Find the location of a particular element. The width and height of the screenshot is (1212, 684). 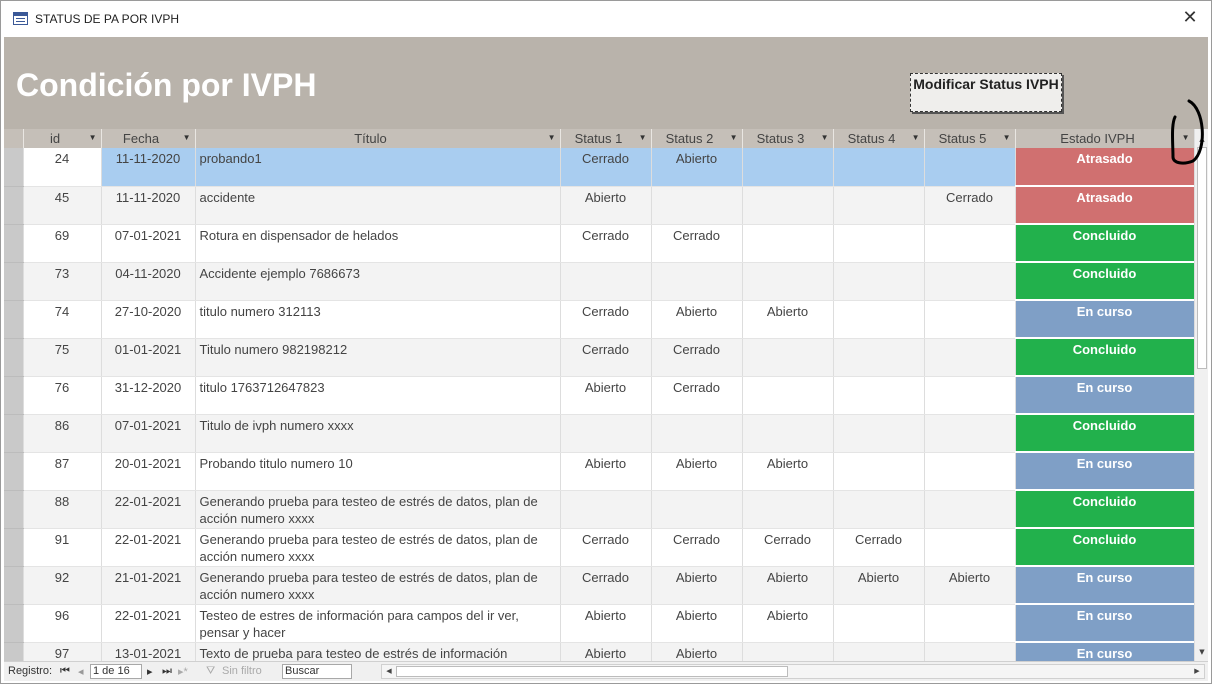

first-record-icon: ⏮ is located at coordinates (65, 671).